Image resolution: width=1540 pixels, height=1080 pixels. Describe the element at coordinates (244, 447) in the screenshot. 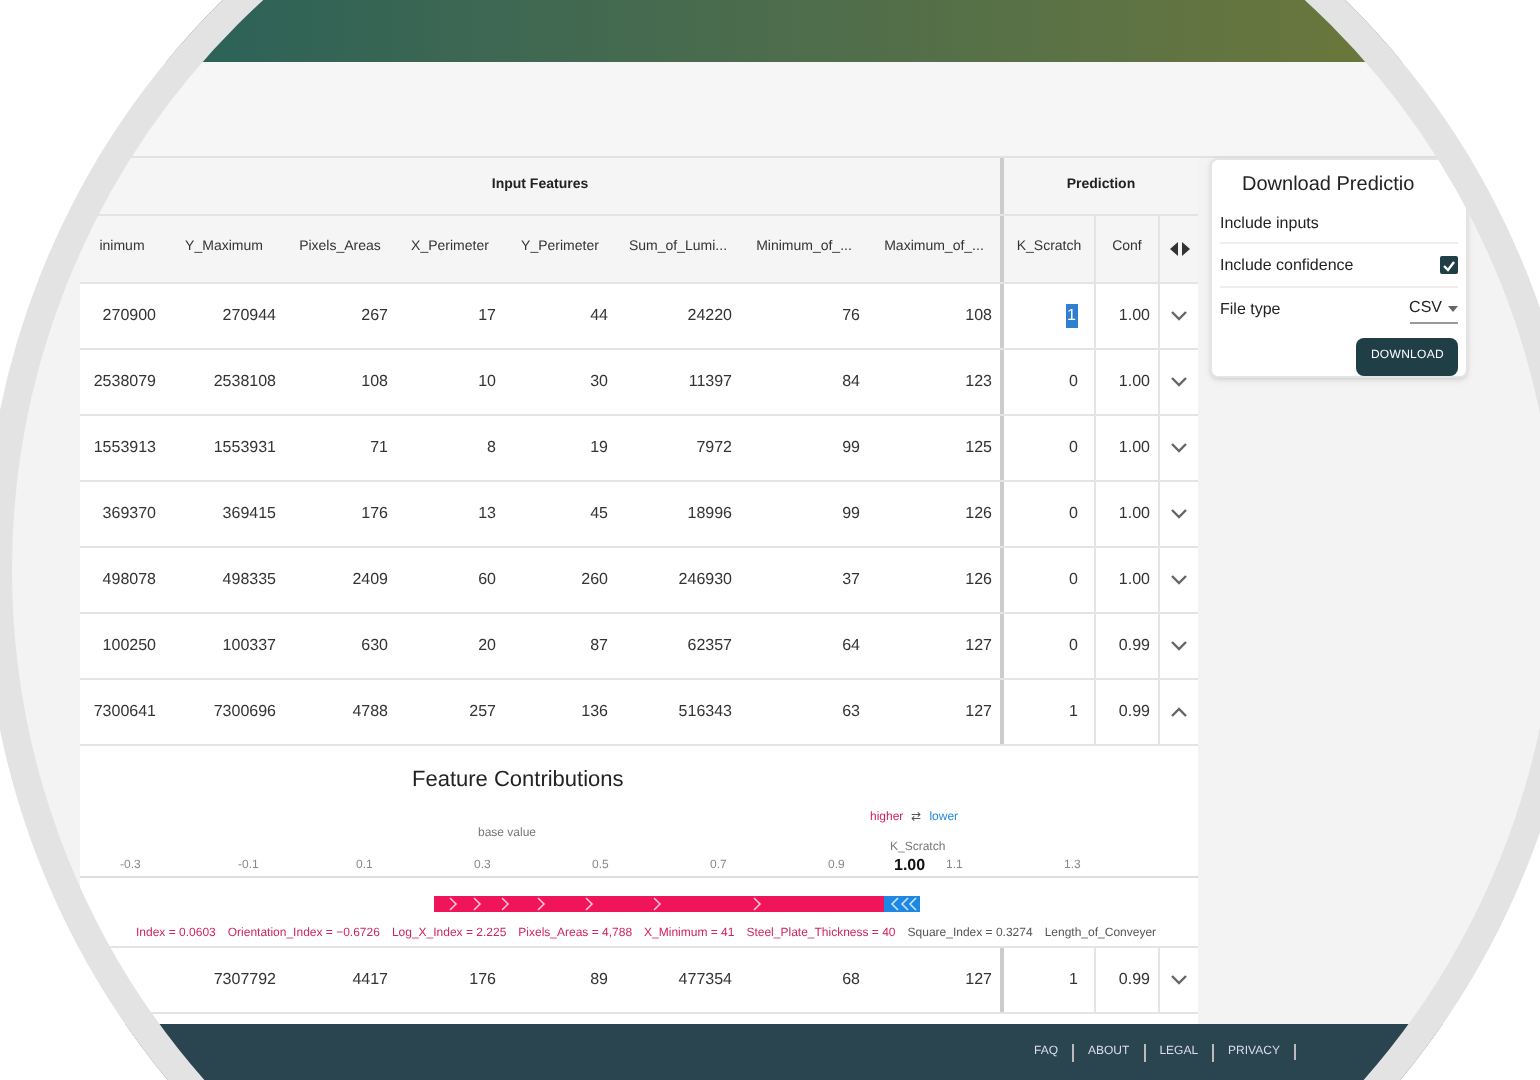

I see `table-cell: 1553931` at that location.